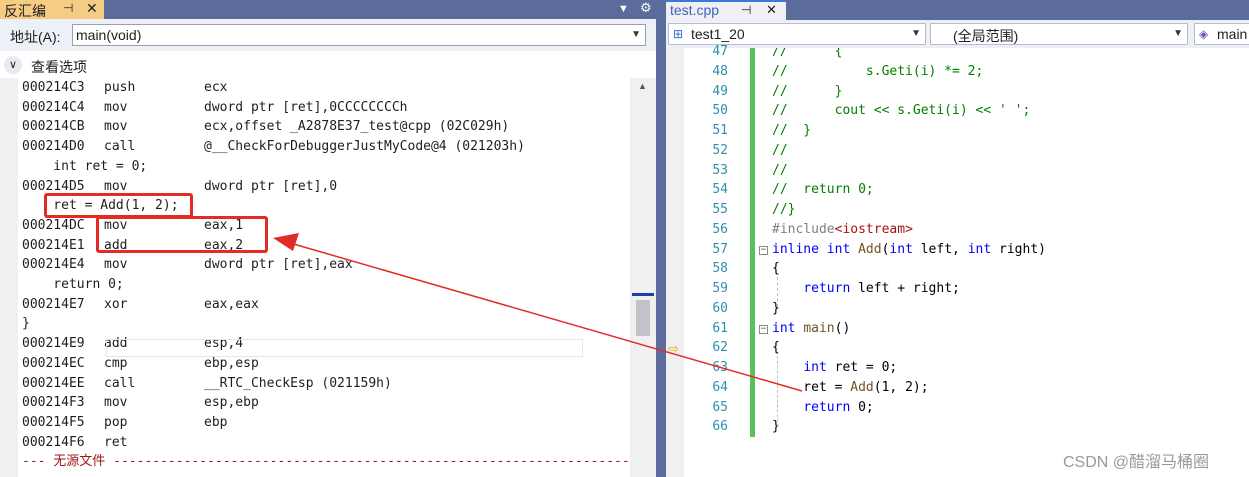 This screenshot has width=1249, height=477. What do you see at coordinates (643, 277) in the screenshot?
I see `vertical-scrollbar: ▲` at bounding box center [643, 277].